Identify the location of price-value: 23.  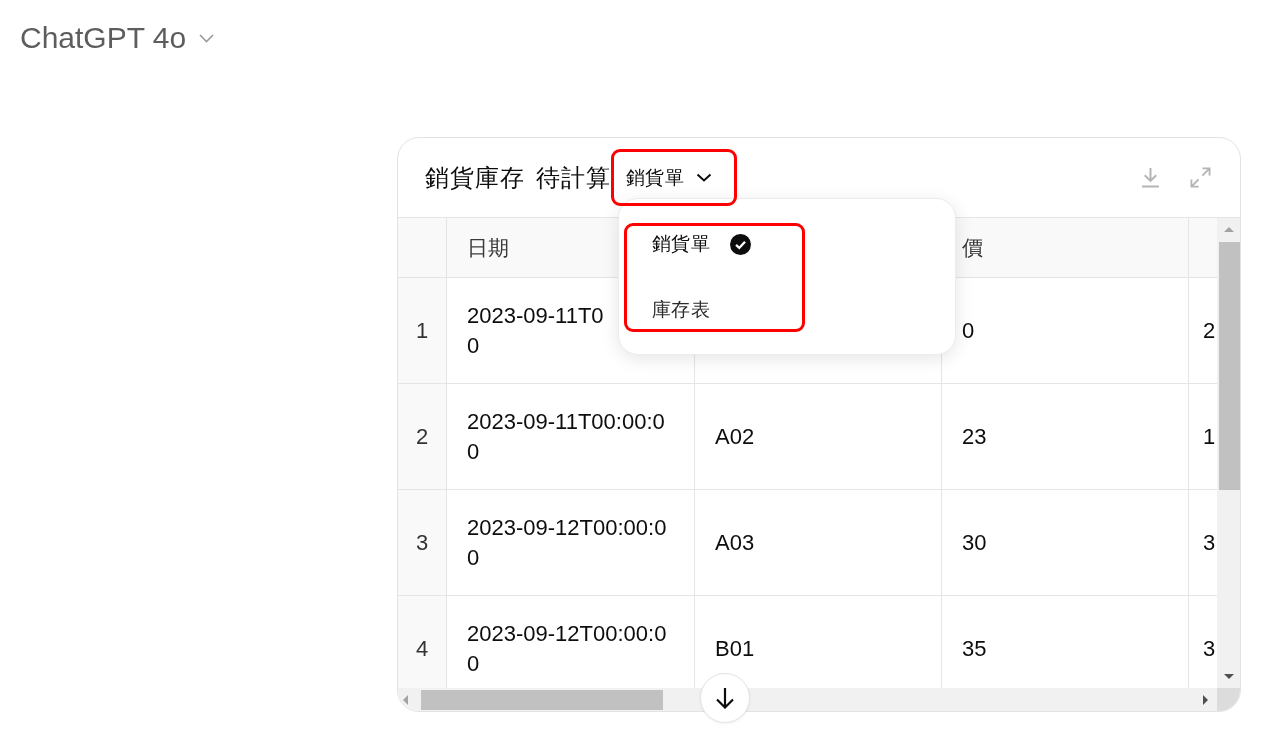
(974, 436).